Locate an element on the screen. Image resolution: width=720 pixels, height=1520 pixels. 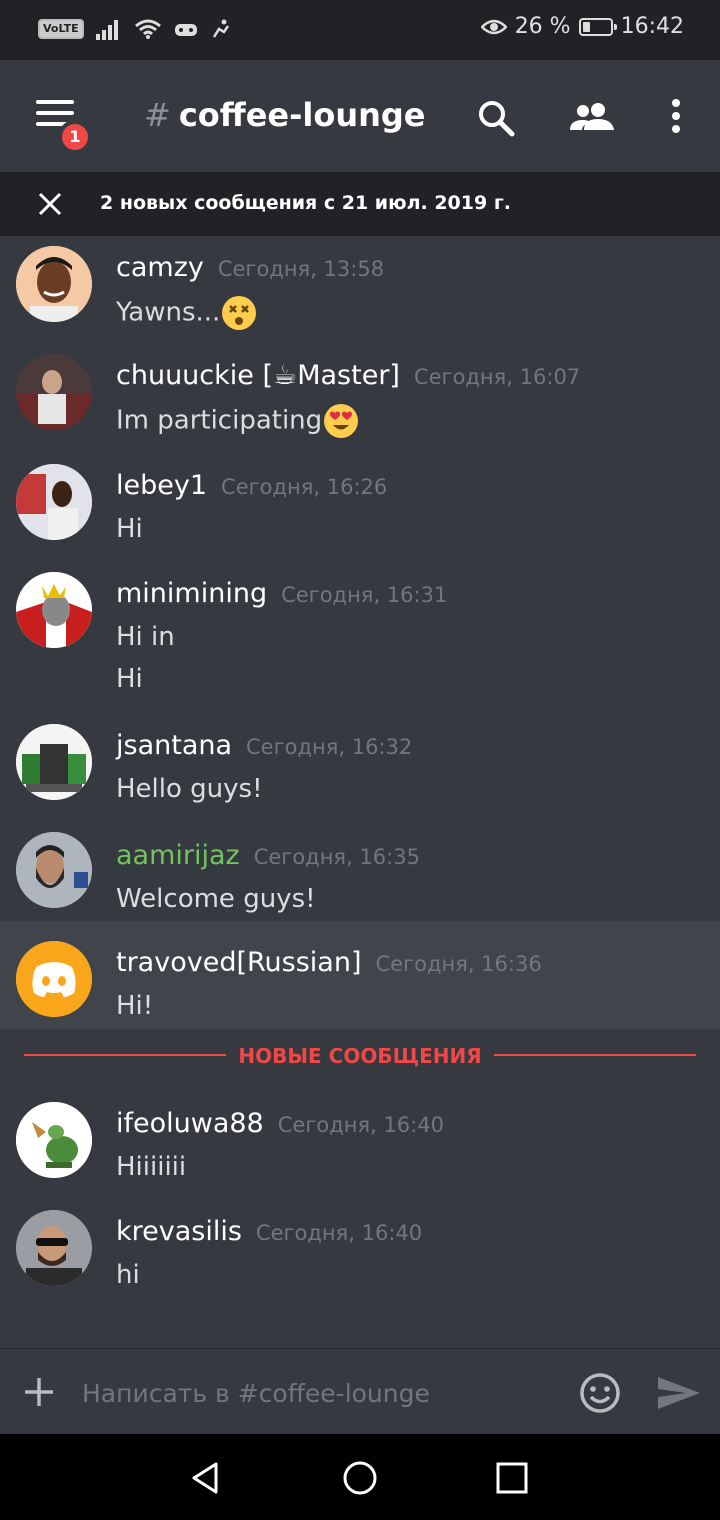
username: minimining Сегодня, 16:31 is located at coordinates (281, 593).